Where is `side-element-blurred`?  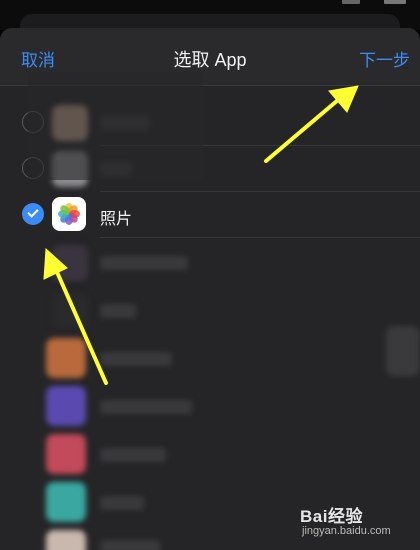
side-element-blurred is located at coordinates (403, 351).